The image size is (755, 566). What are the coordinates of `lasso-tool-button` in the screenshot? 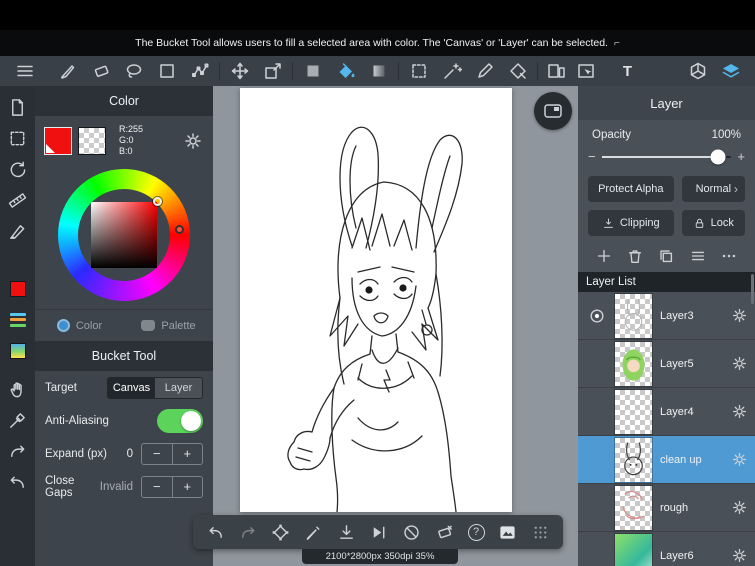 It's located at (133, 71).